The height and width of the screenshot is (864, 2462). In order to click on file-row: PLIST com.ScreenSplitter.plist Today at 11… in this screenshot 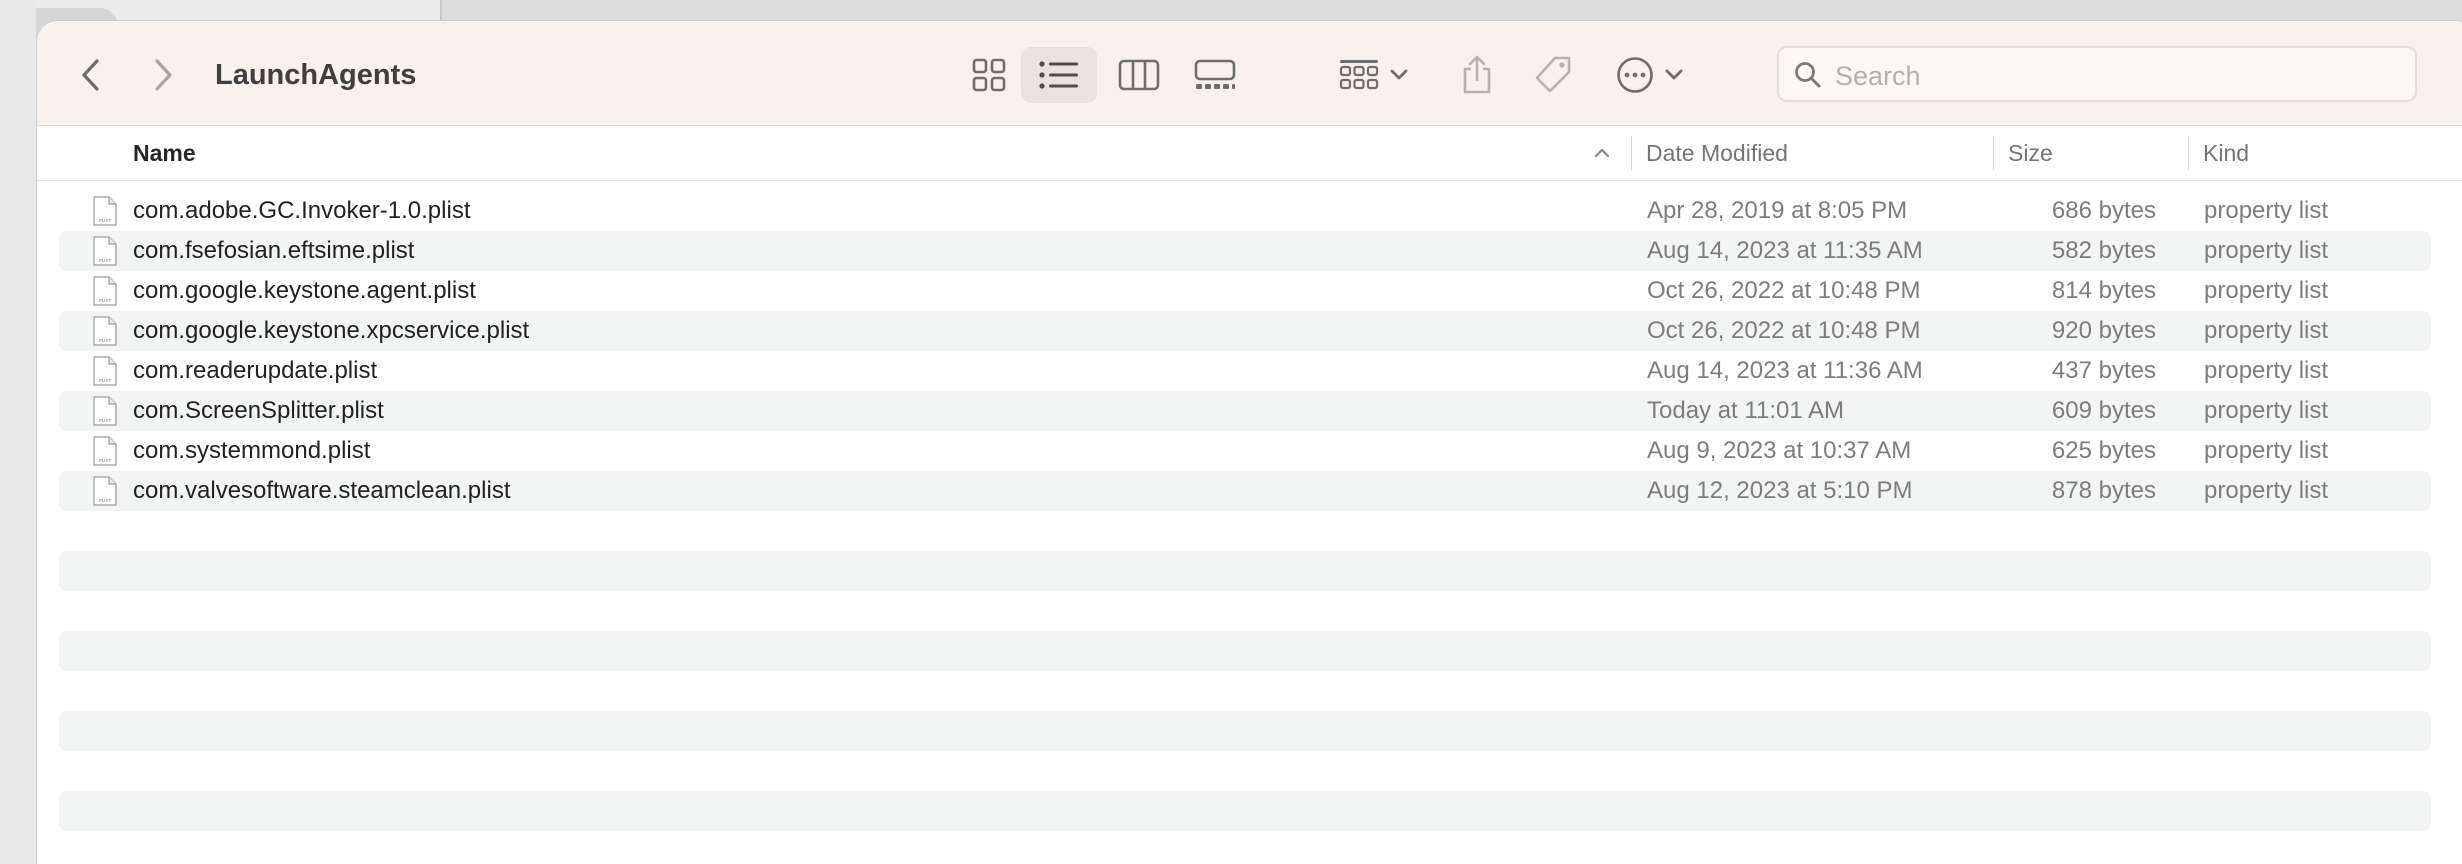, I will do `click(1245, 411)`.